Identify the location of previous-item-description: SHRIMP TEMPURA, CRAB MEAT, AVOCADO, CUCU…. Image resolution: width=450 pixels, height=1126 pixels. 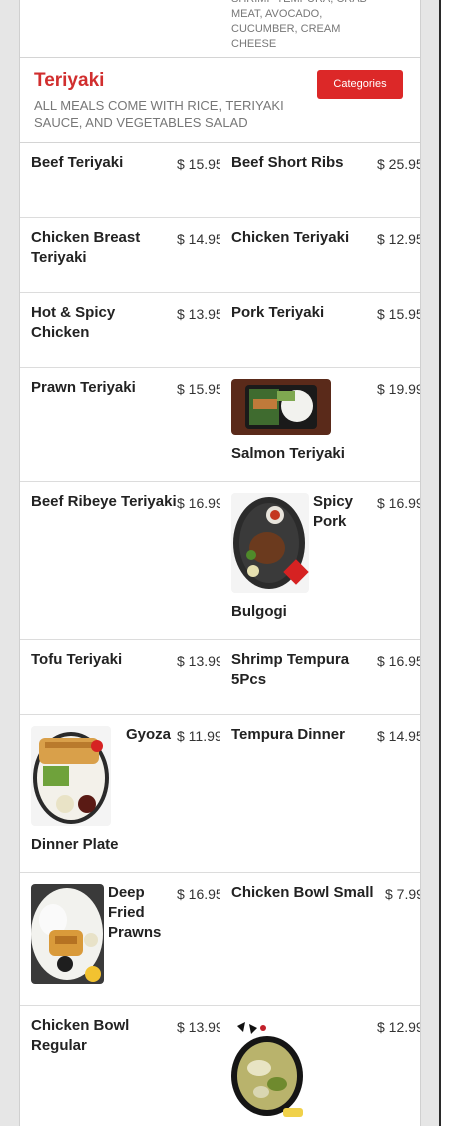
(299, 25).